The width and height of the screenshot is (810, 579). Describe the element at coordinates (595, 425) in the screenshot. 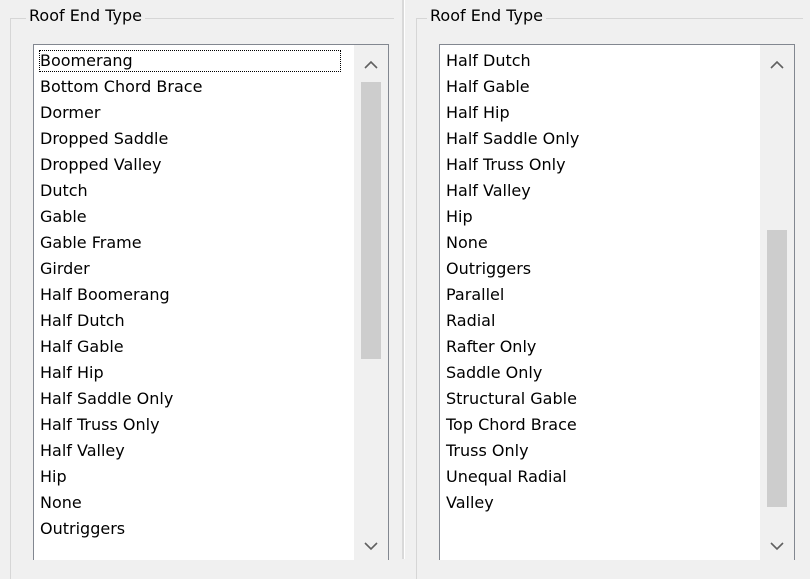

I see `list-item: Top Chord Brace` at that location.